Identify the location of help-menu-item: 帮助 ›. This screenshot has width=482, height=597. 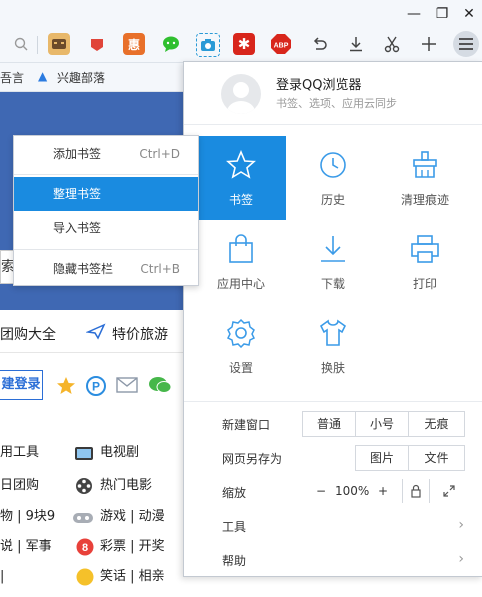
(333, 560).